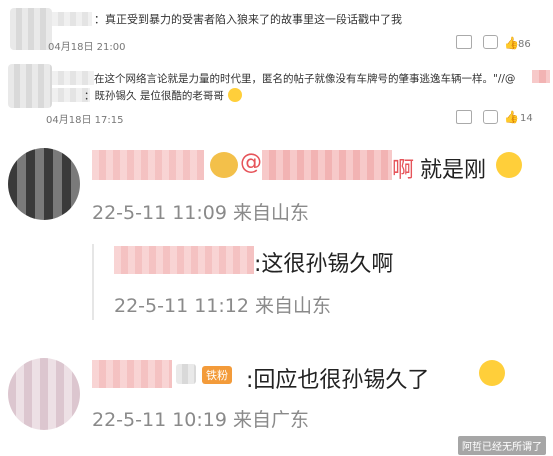 This screenshot has height=456, width=553. I want to click on reply-meta: 22-5-11 11:12 来自山东, so click(222, 306).